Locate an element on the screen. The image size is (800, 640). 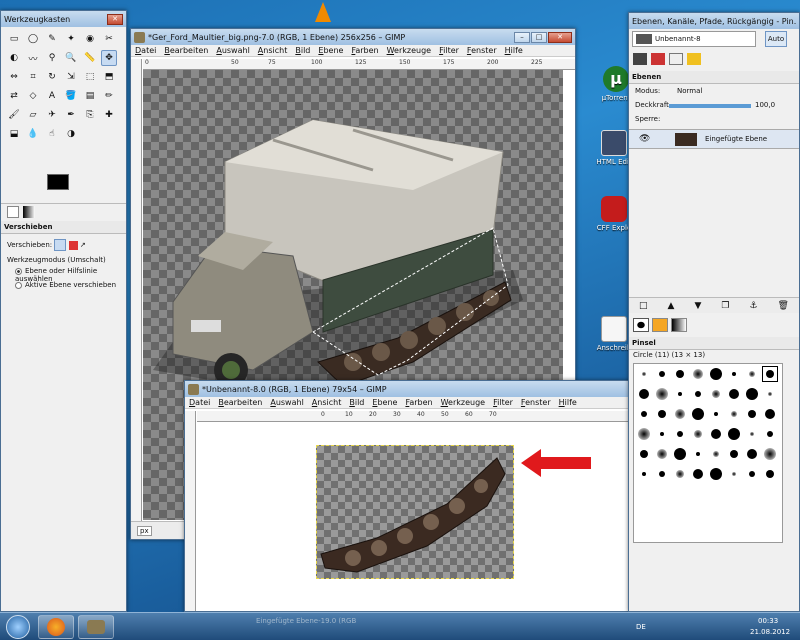
gradients-tab-icon is located at coordinates (679, 325).